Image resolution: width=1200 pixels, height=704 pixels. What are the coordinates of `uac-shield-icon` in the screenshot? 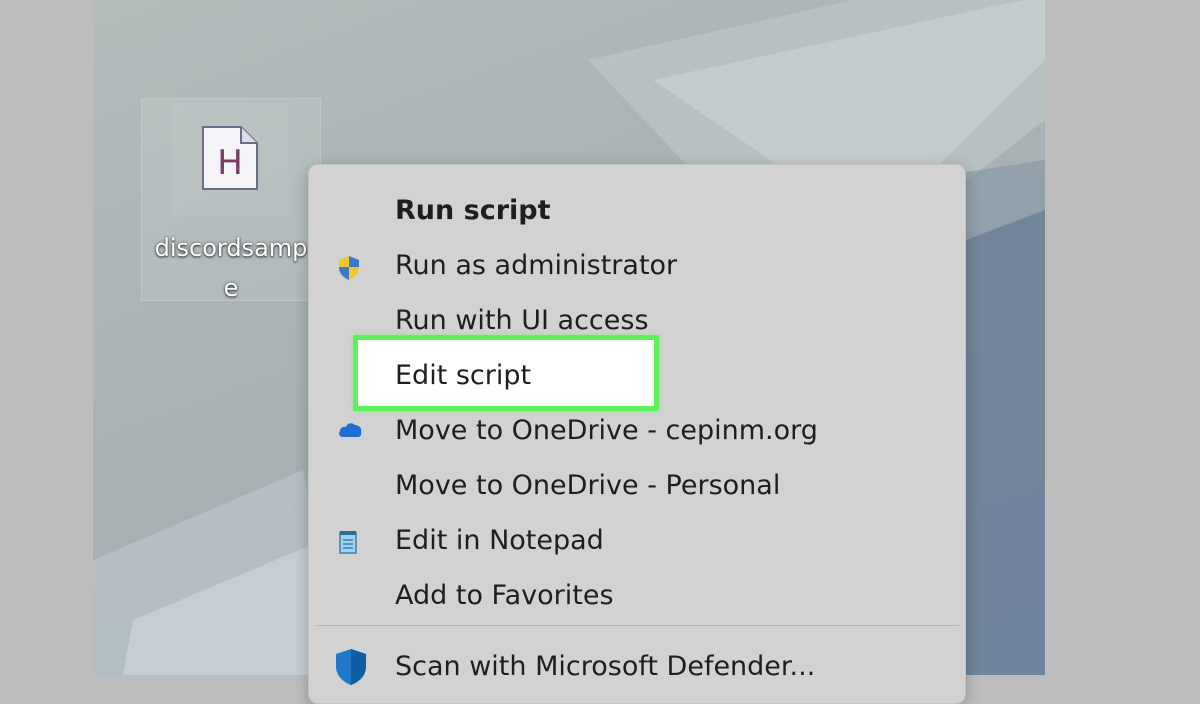 It's located at (349, 270).